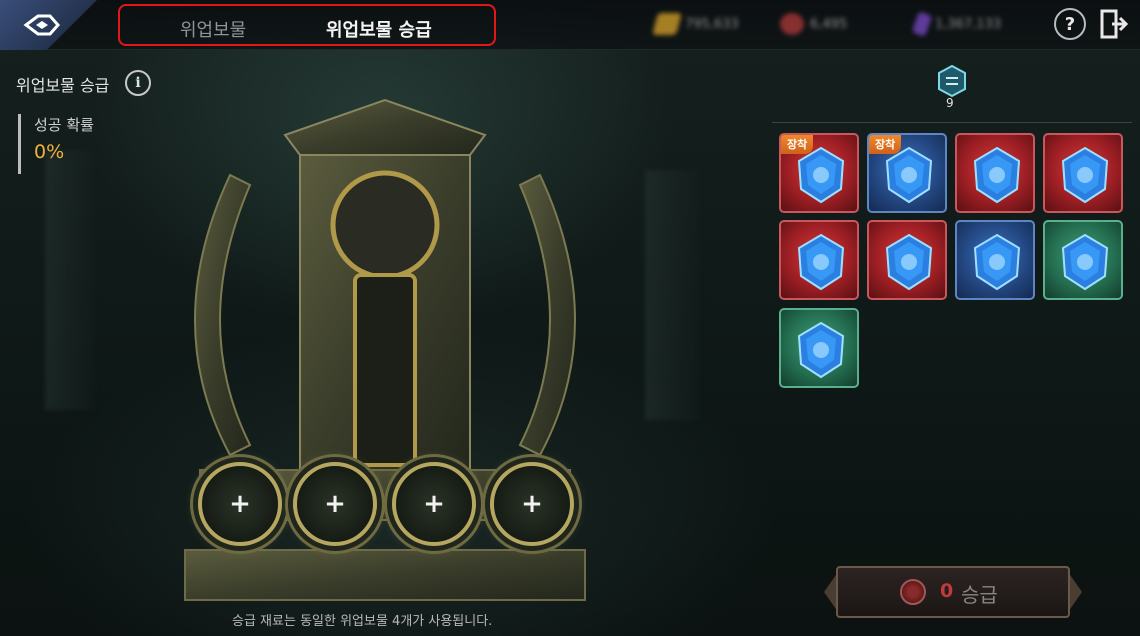  I want to click on currency-gold-value: 795,633, so click(712, 24).